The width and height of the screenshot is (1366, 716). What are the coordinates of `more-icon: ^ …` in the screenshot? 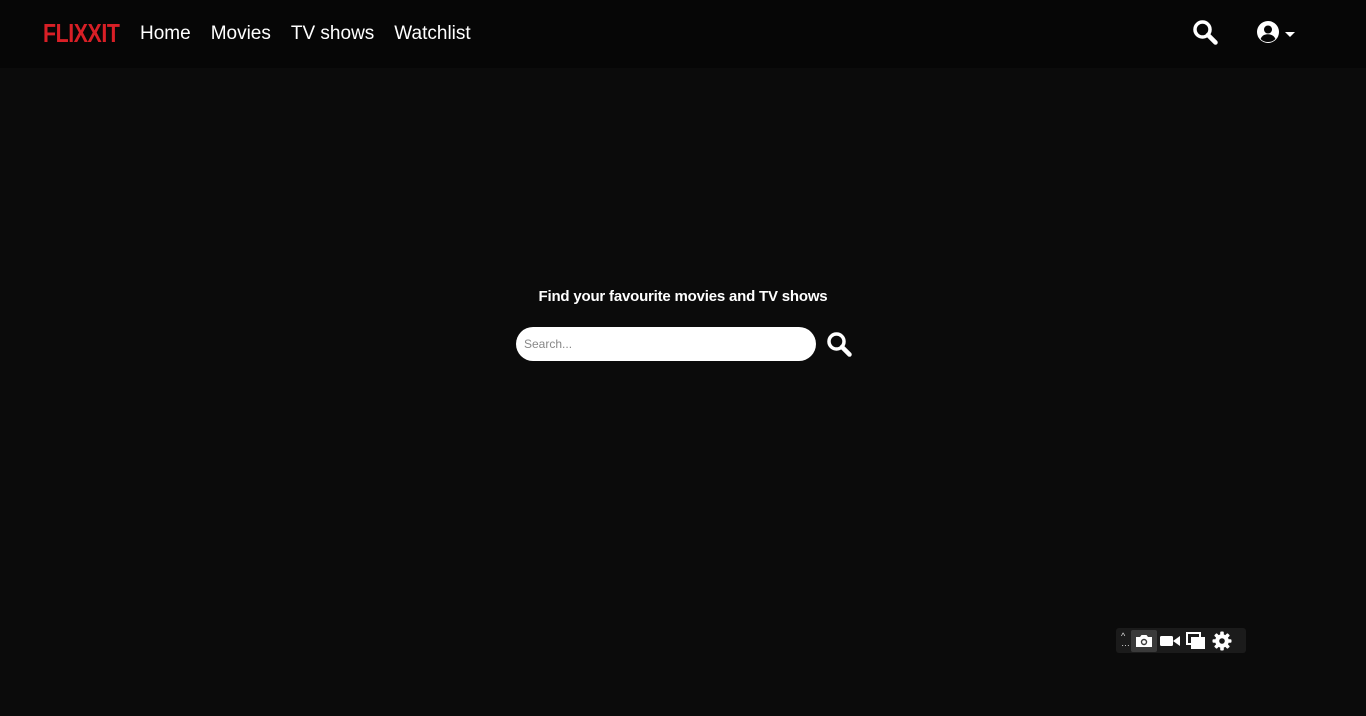 It's located at (1125, 641).